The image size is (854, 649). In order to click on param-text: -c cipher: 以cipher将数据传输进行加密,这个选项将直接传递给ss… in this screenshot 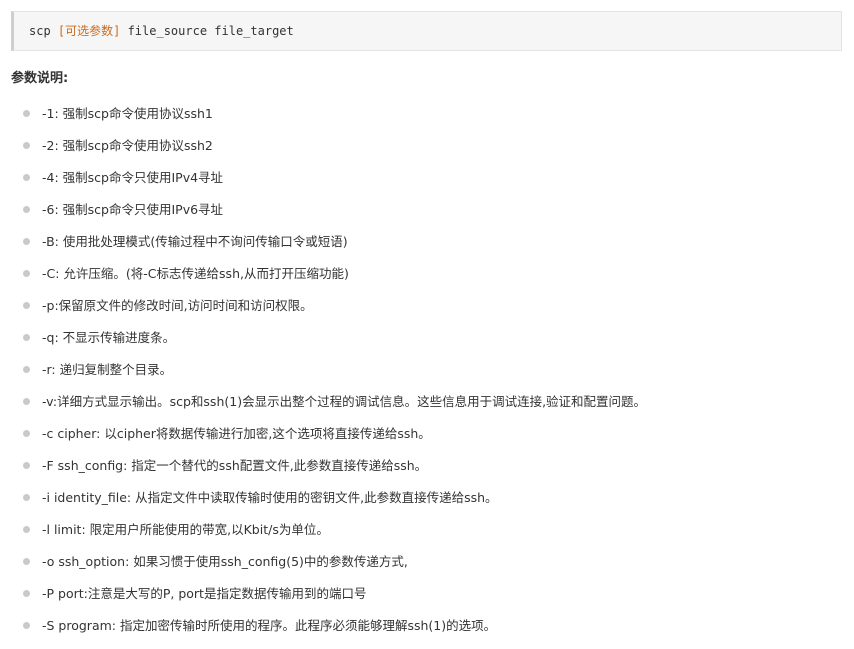, I will do `click(236, 433)`.